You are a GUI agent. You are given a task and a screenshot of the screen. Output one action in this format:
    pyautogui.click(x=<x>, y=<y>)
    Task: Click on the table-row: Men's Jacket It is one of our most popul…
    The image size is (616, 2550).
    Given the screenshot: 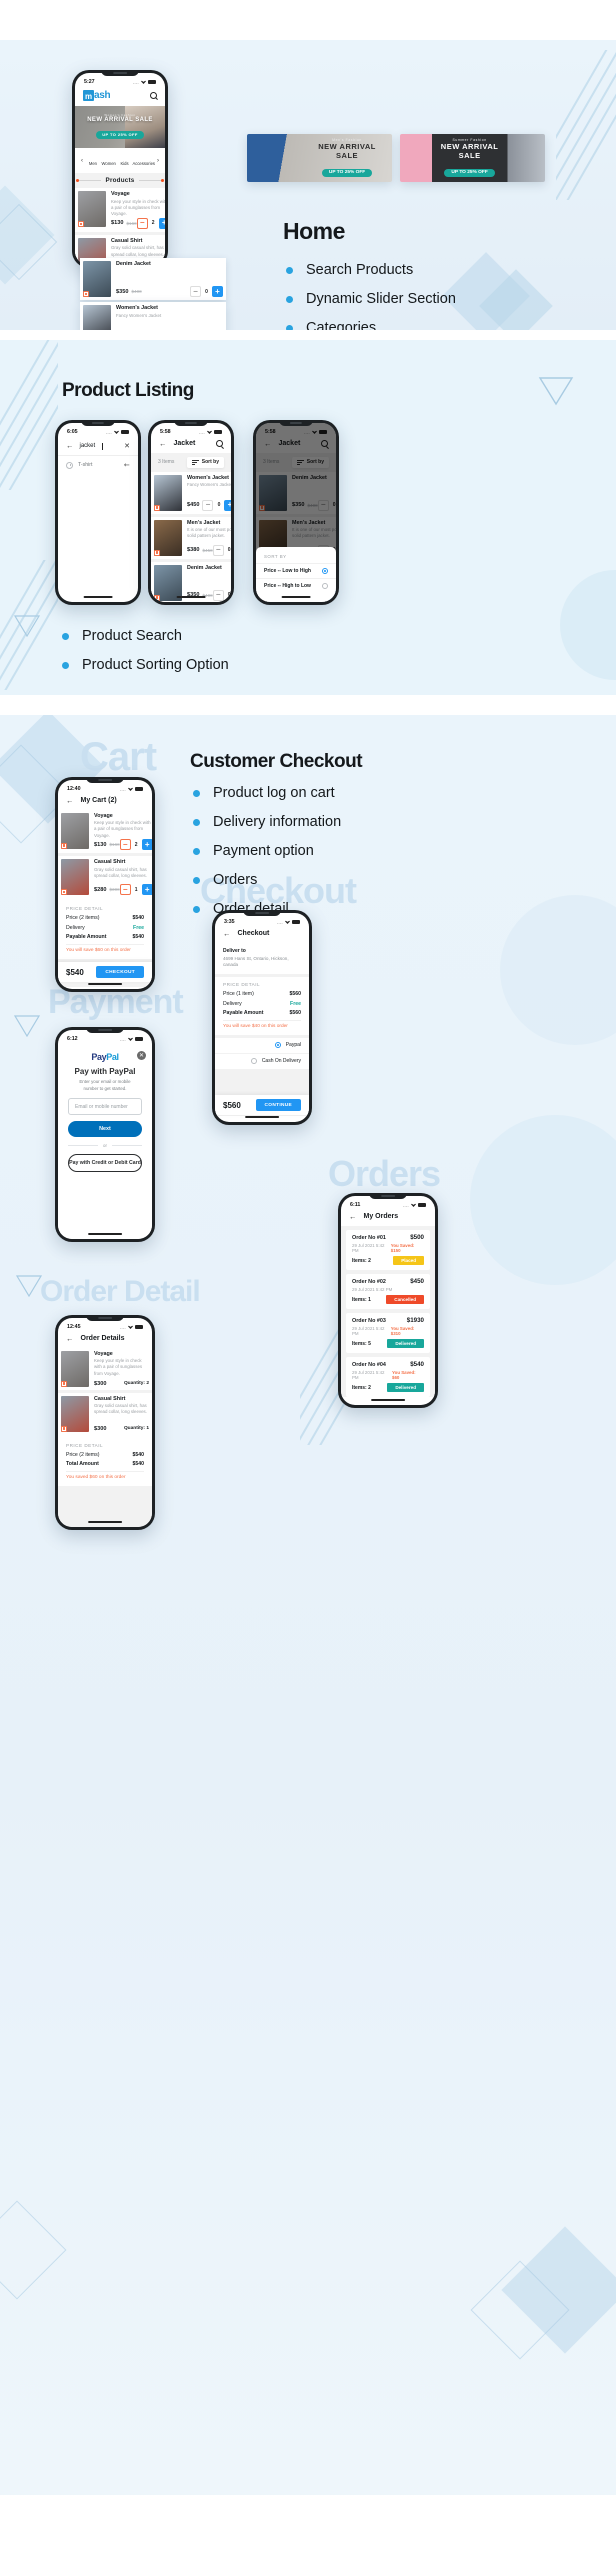 What is the action you would take?
    pyautogui.click(x=191, y=537)
    